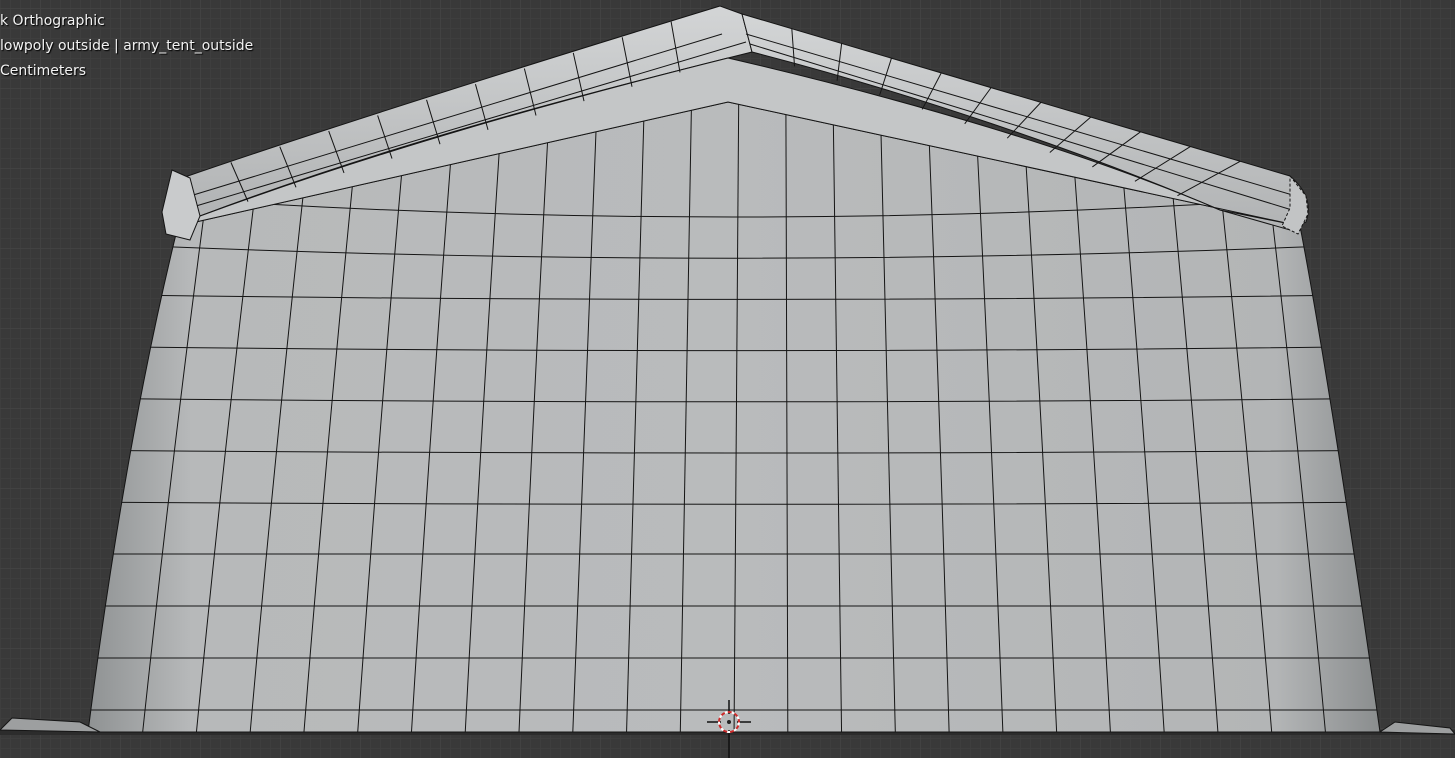 The height and width of the screenshot is (758, 1455). I want to click on view-mode-label: k Orthographic, so click(52, 21).